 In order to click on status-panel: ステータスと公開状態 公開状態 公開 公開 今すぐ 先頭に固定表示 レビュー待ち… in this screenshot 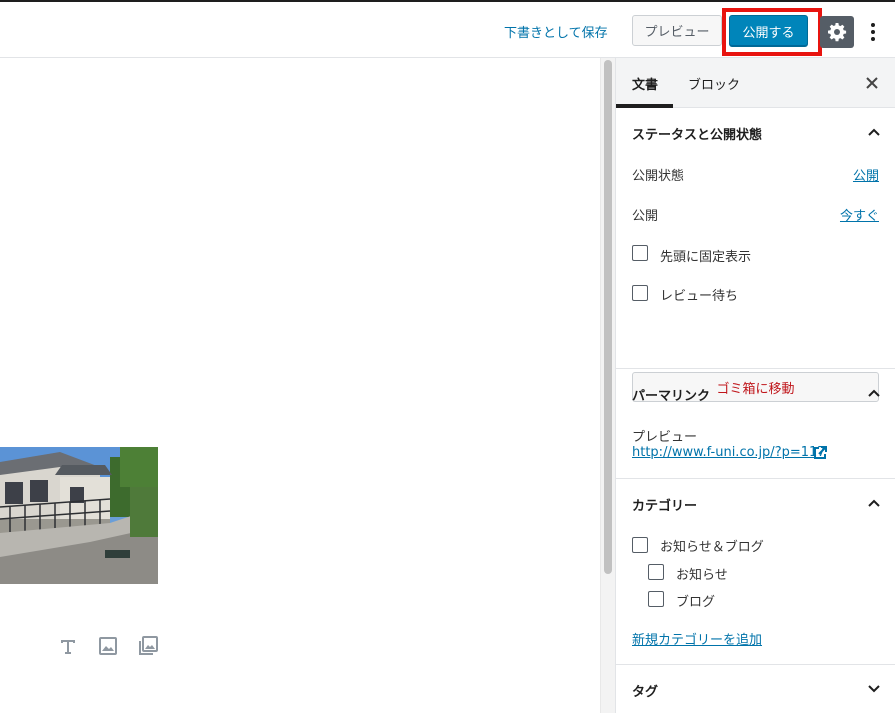, I will do `click(755, 255)`.